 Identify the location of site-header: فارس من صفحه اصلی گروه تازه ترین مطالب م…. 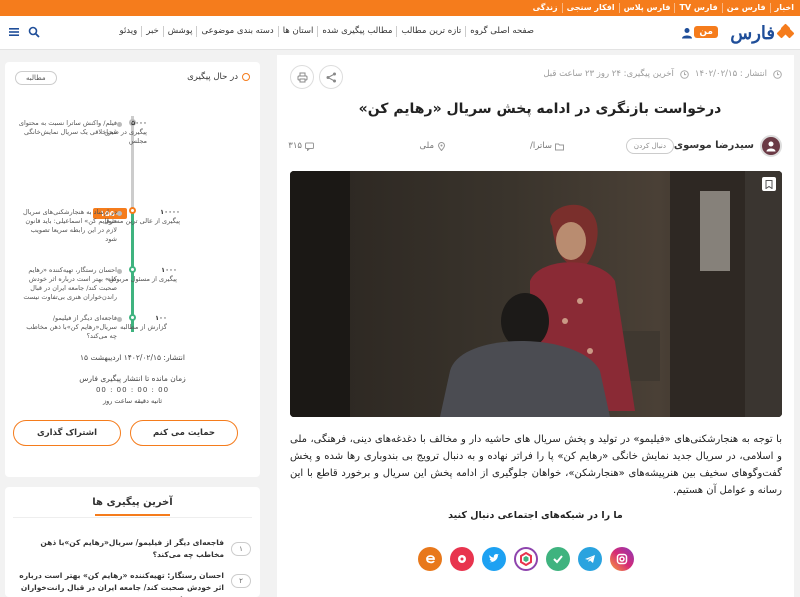
(400, 33).